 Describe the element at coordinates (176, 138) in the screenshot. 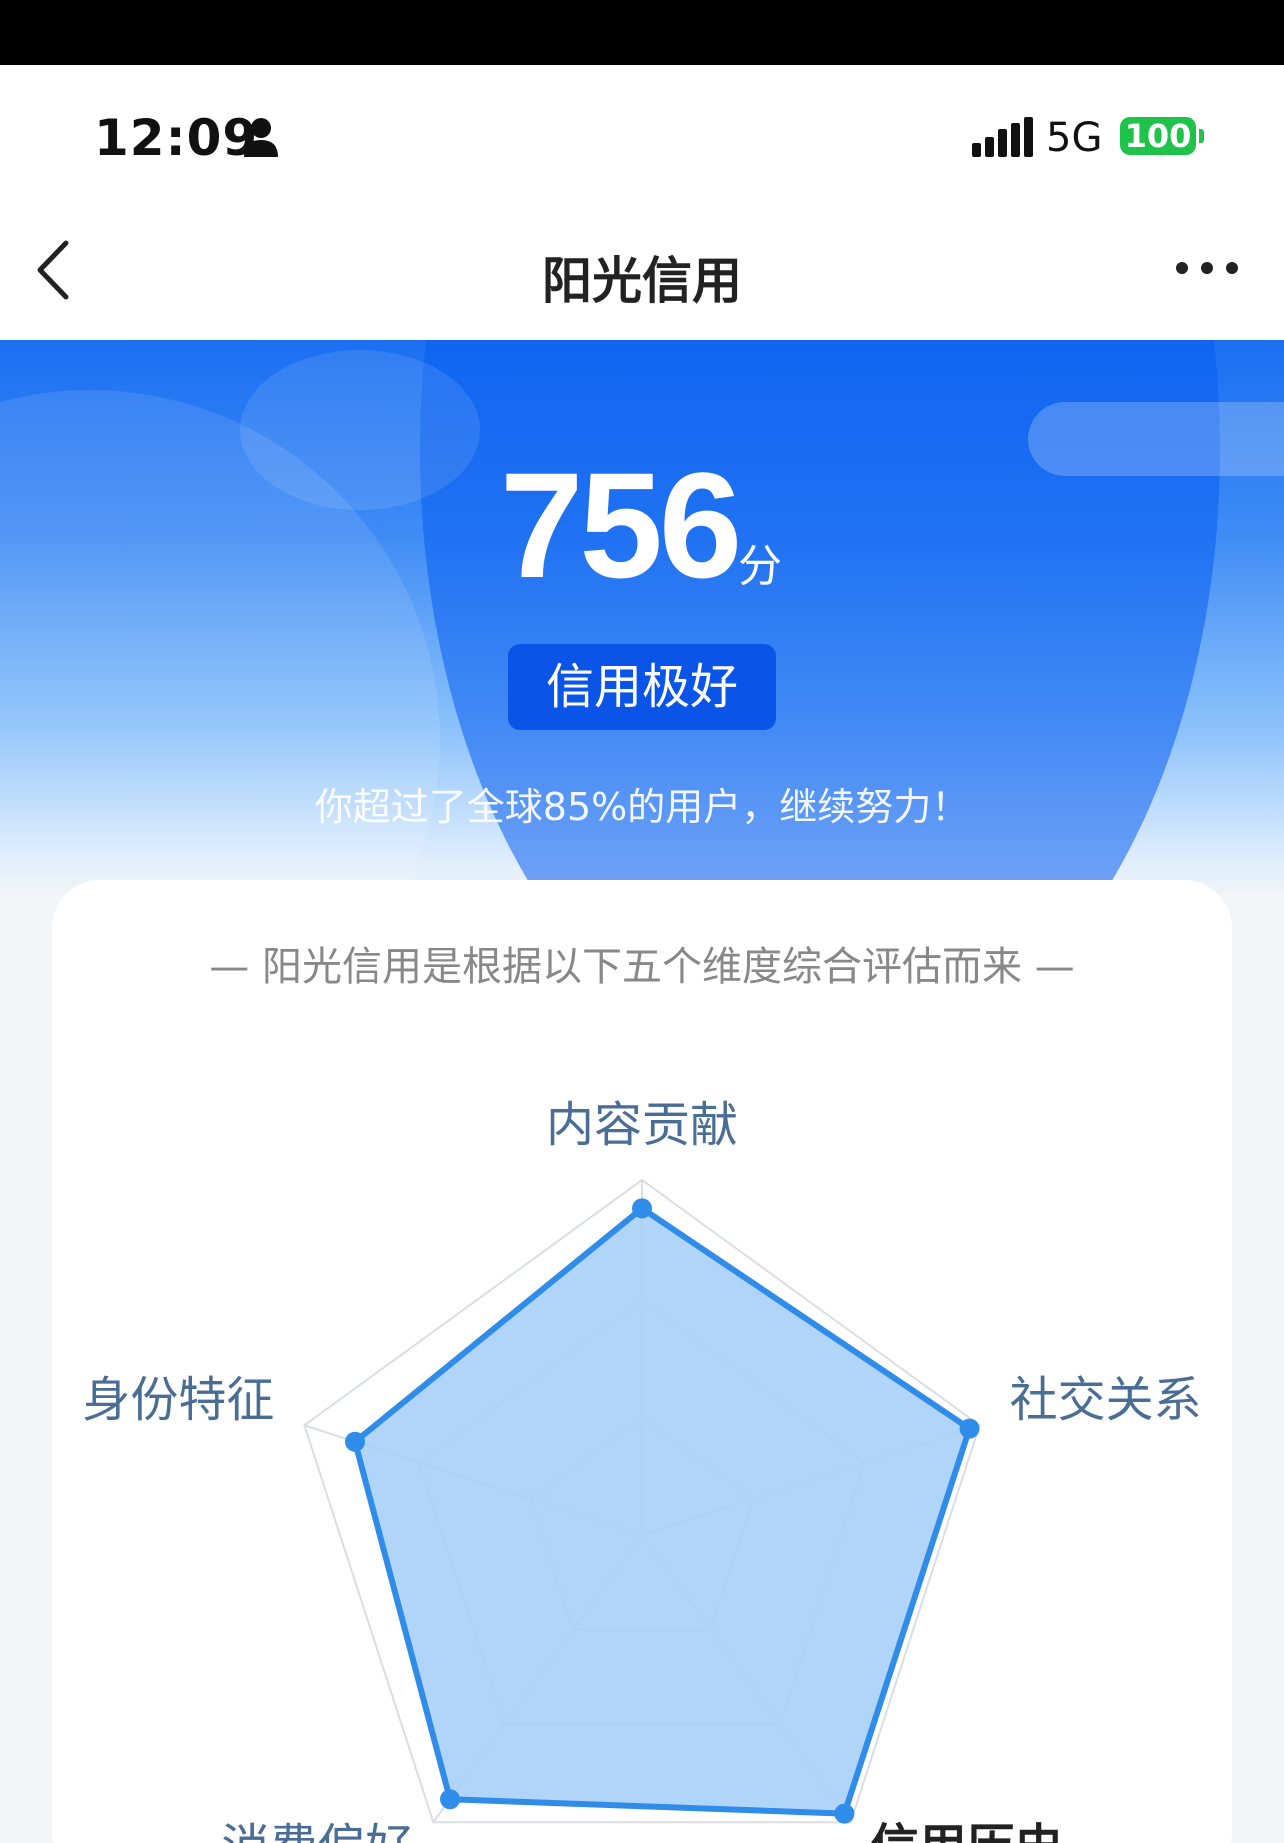

I see `status-time: 12:09` at that location.